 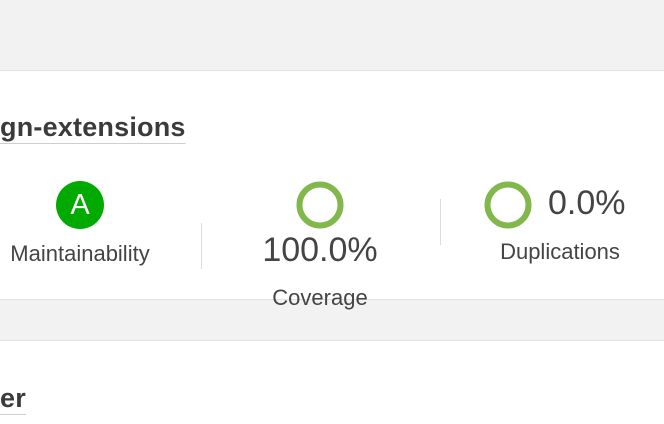 What do you see at coordinates (560, 251) in the screenshot?
I see `duplications-label: Duplications` at bounding box center [560, 251].